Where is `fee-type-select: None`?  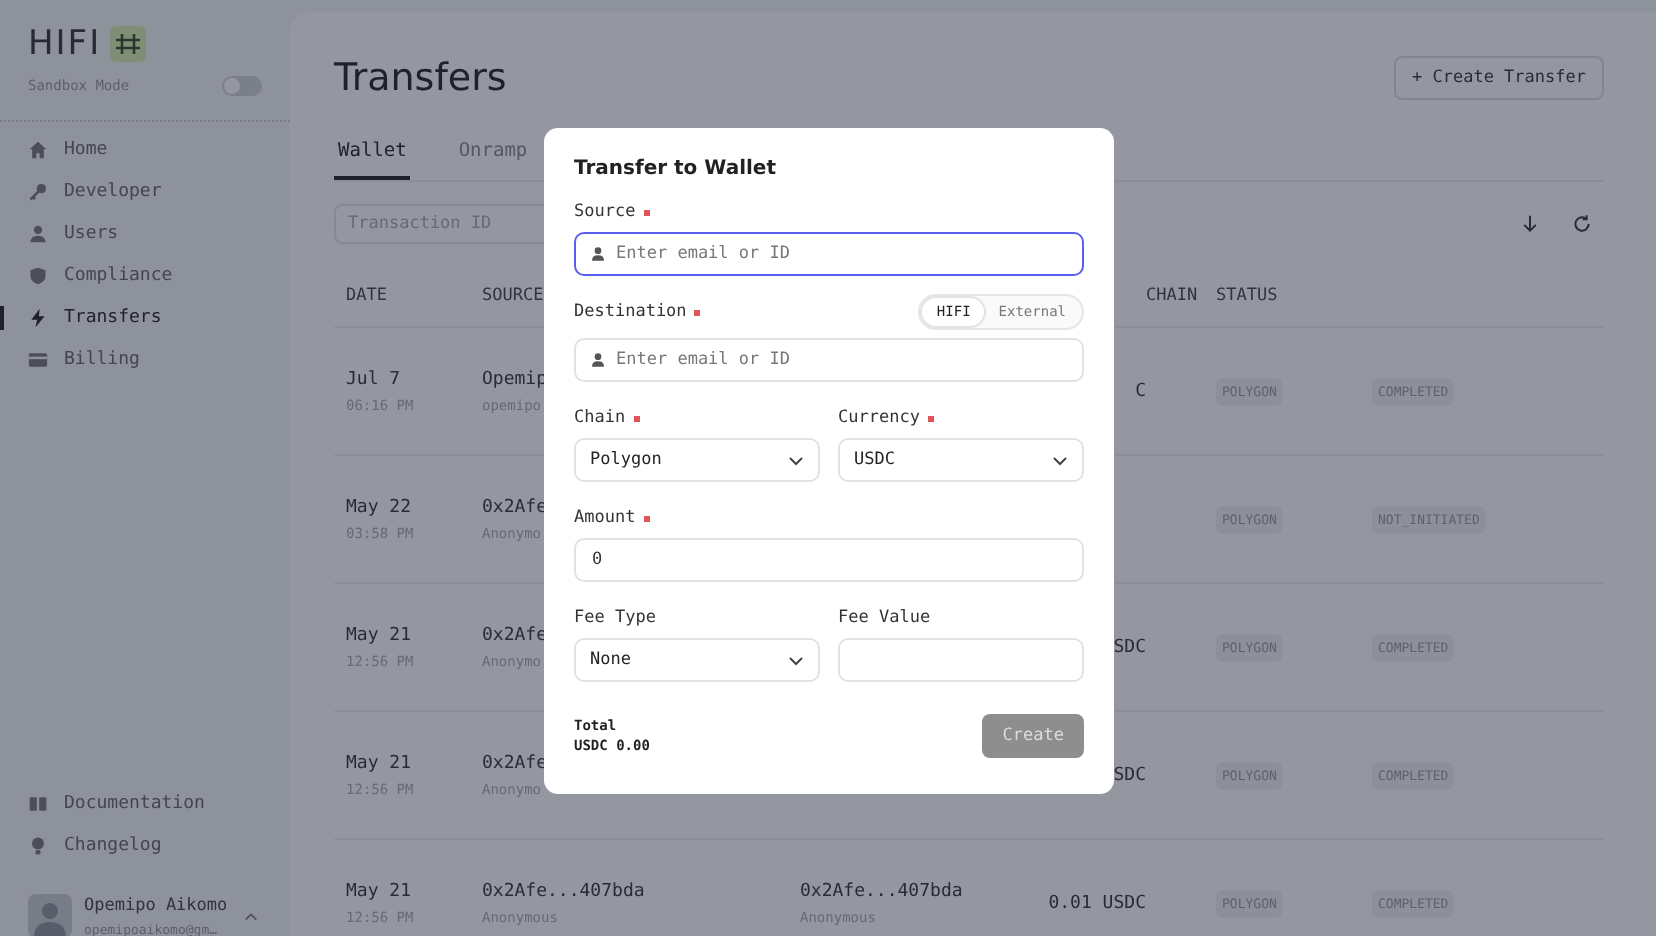
fee-type-select: None is located at coordinates (697, 660).